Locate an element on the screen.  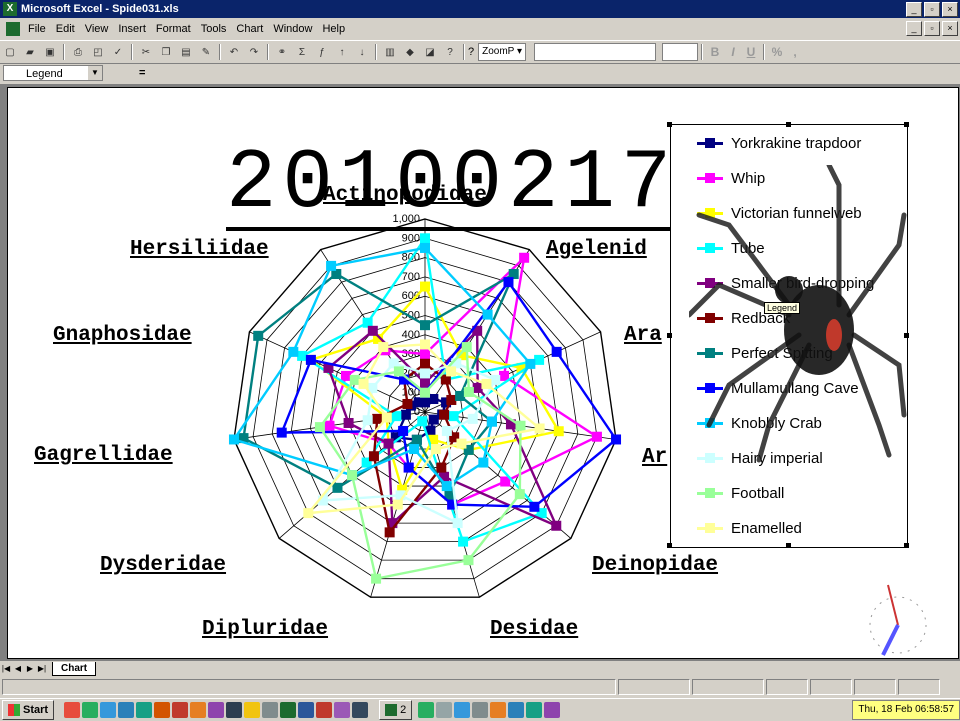
italic-icon: I is located at coordinates (733, 52).